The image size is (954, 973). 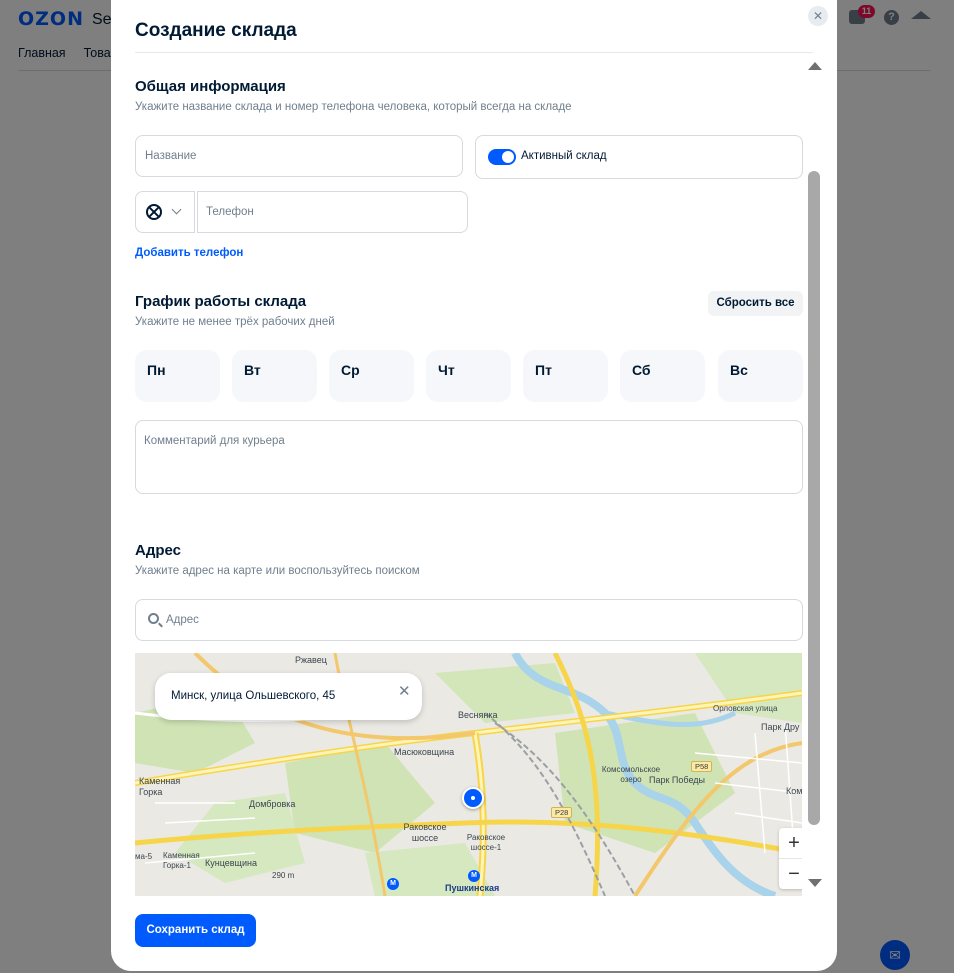 What do you see at coordinates (790, 873) in the screenshot?
I see `zoom-out-icon: −` at bounding box center [790, 873].